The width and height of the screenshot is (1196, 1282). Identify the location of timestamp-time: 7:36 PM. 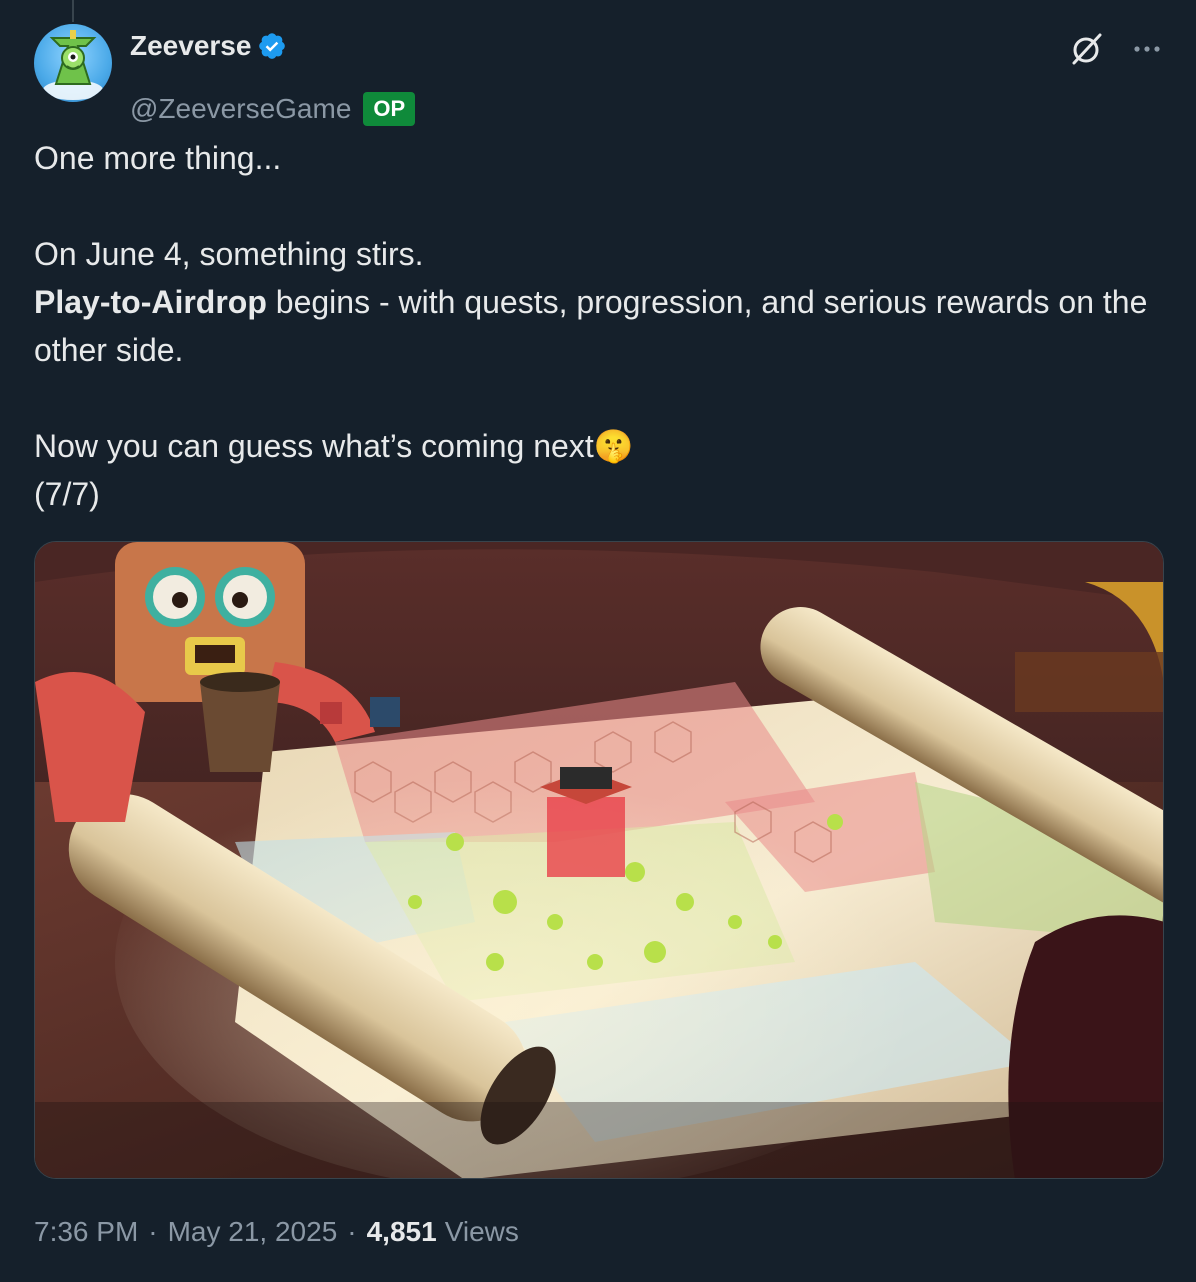
(86, 1232).